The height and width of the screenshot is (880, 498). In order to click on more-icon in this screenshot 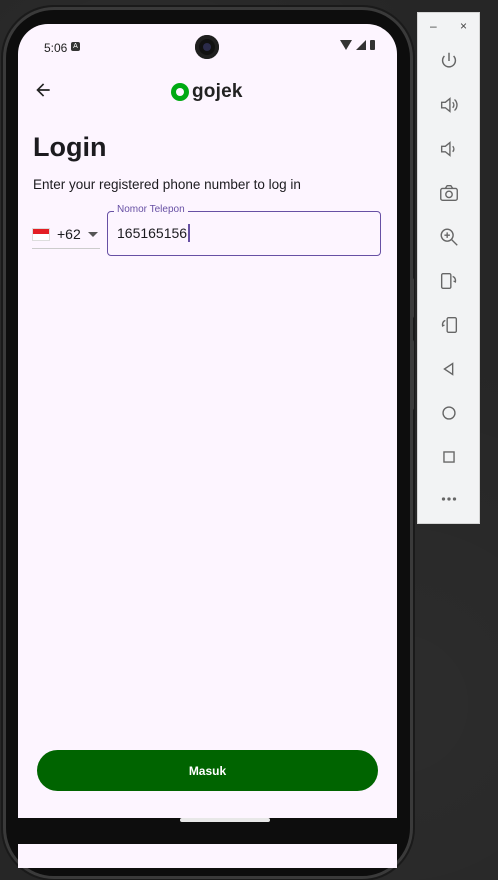, I will do `click(449, 499)`.